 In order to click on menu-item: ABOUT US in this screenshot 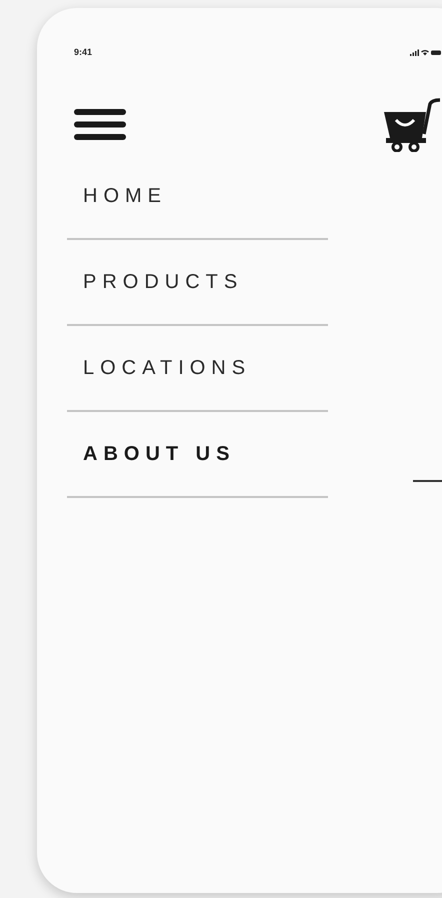, I will do `click(159, 453)`.